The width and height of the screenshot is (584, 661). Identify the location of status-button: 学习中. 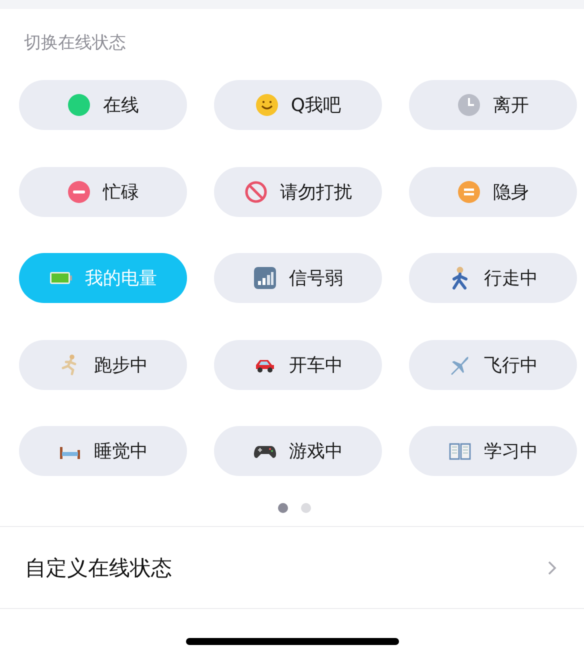
(493, 451).